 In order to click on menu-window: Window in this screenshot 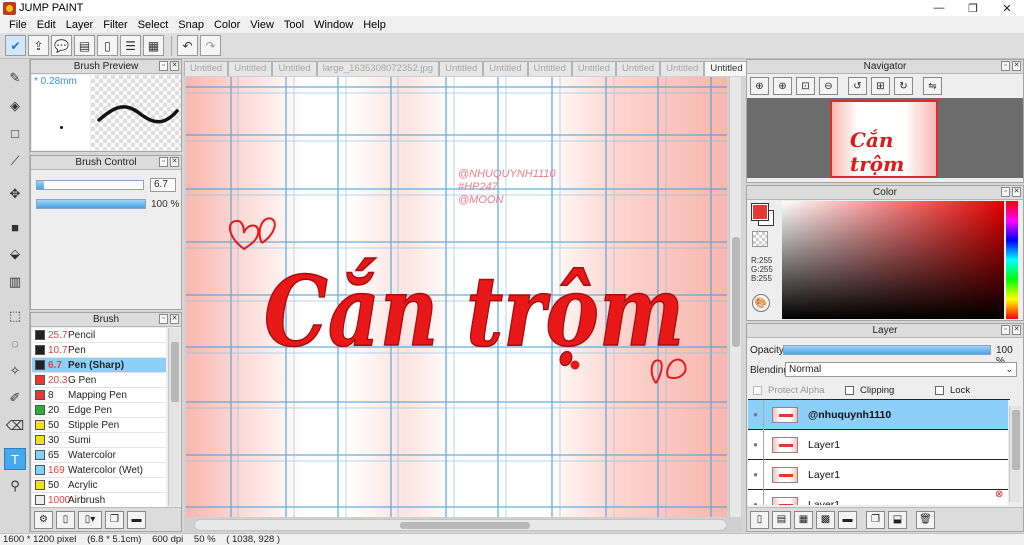, I will do `click(333, 25)`.